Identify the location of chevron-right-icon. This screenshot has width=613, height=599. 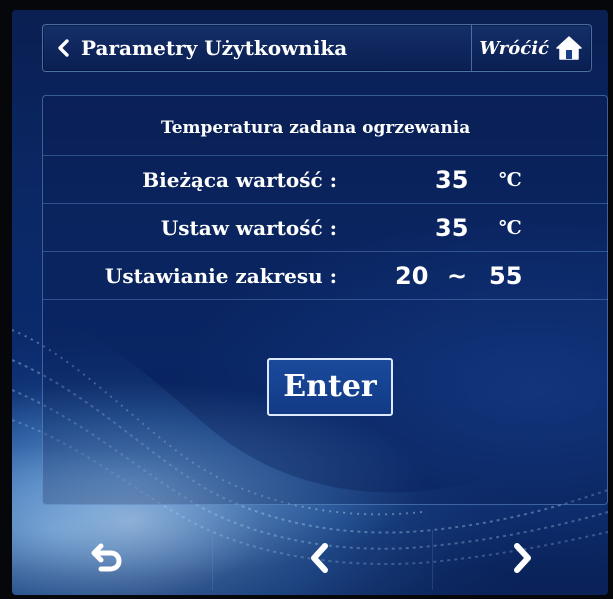
(522, 557).